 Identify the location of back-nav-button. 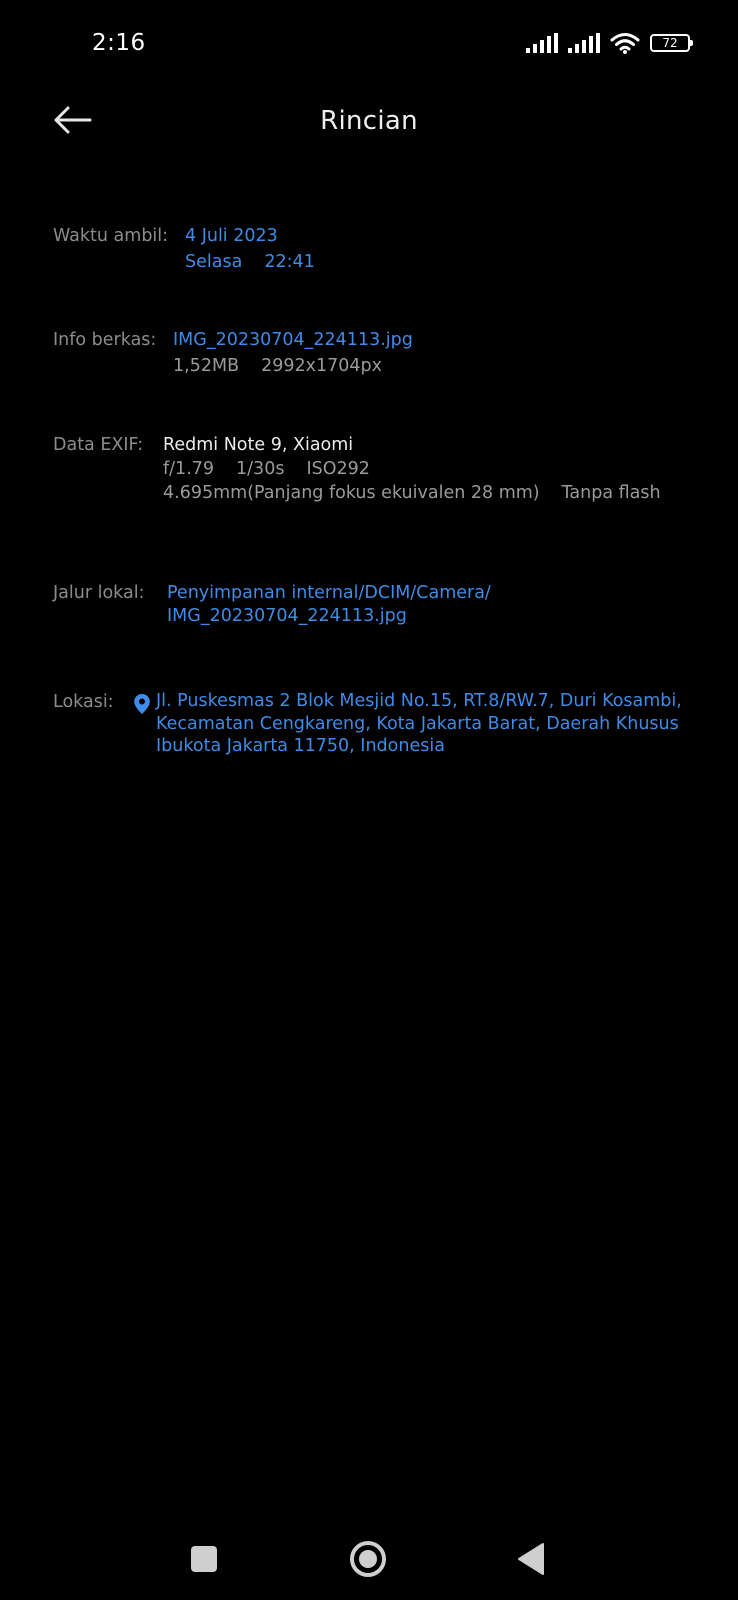
(532, 1559).